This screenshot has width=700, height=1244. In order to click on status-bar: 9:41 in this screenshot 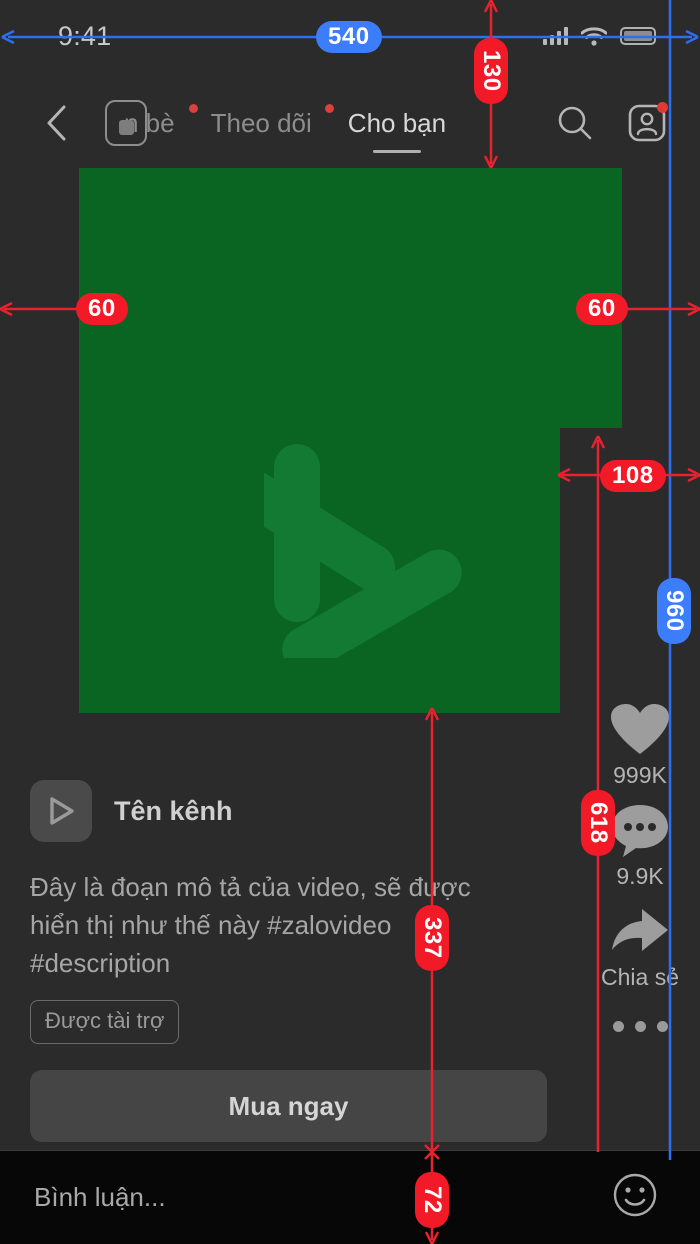, I will do `click(350, 36)`.